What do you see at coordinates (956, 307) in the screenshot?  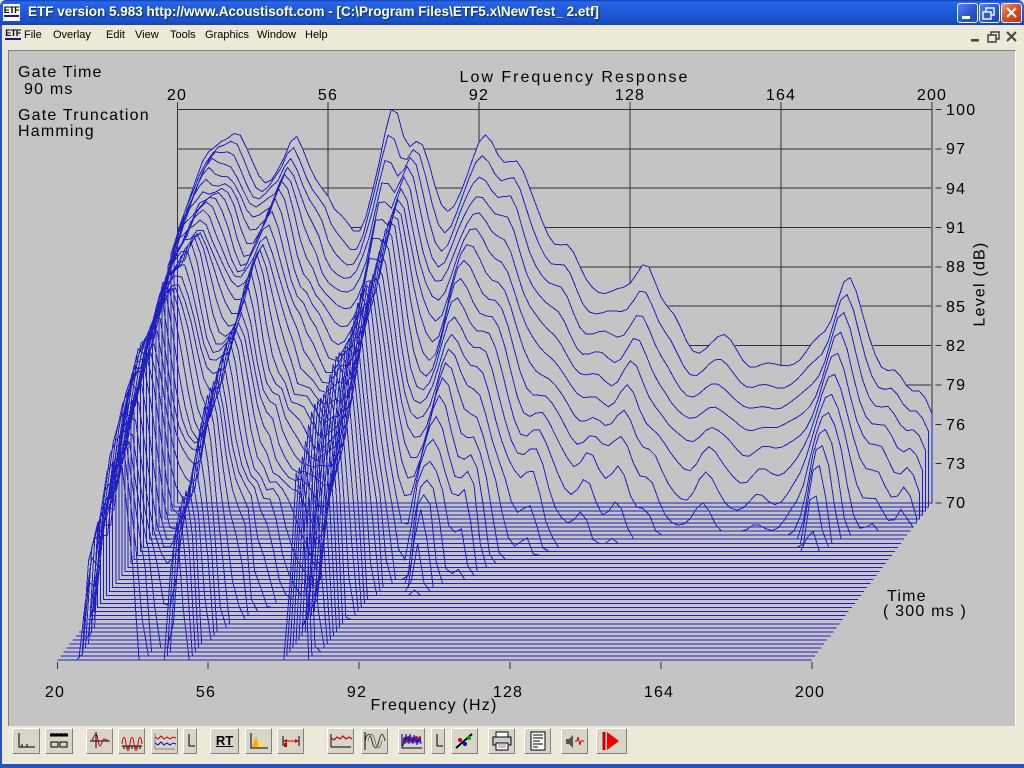 I see `svg-text: 85` at bounding box center [956, 307].